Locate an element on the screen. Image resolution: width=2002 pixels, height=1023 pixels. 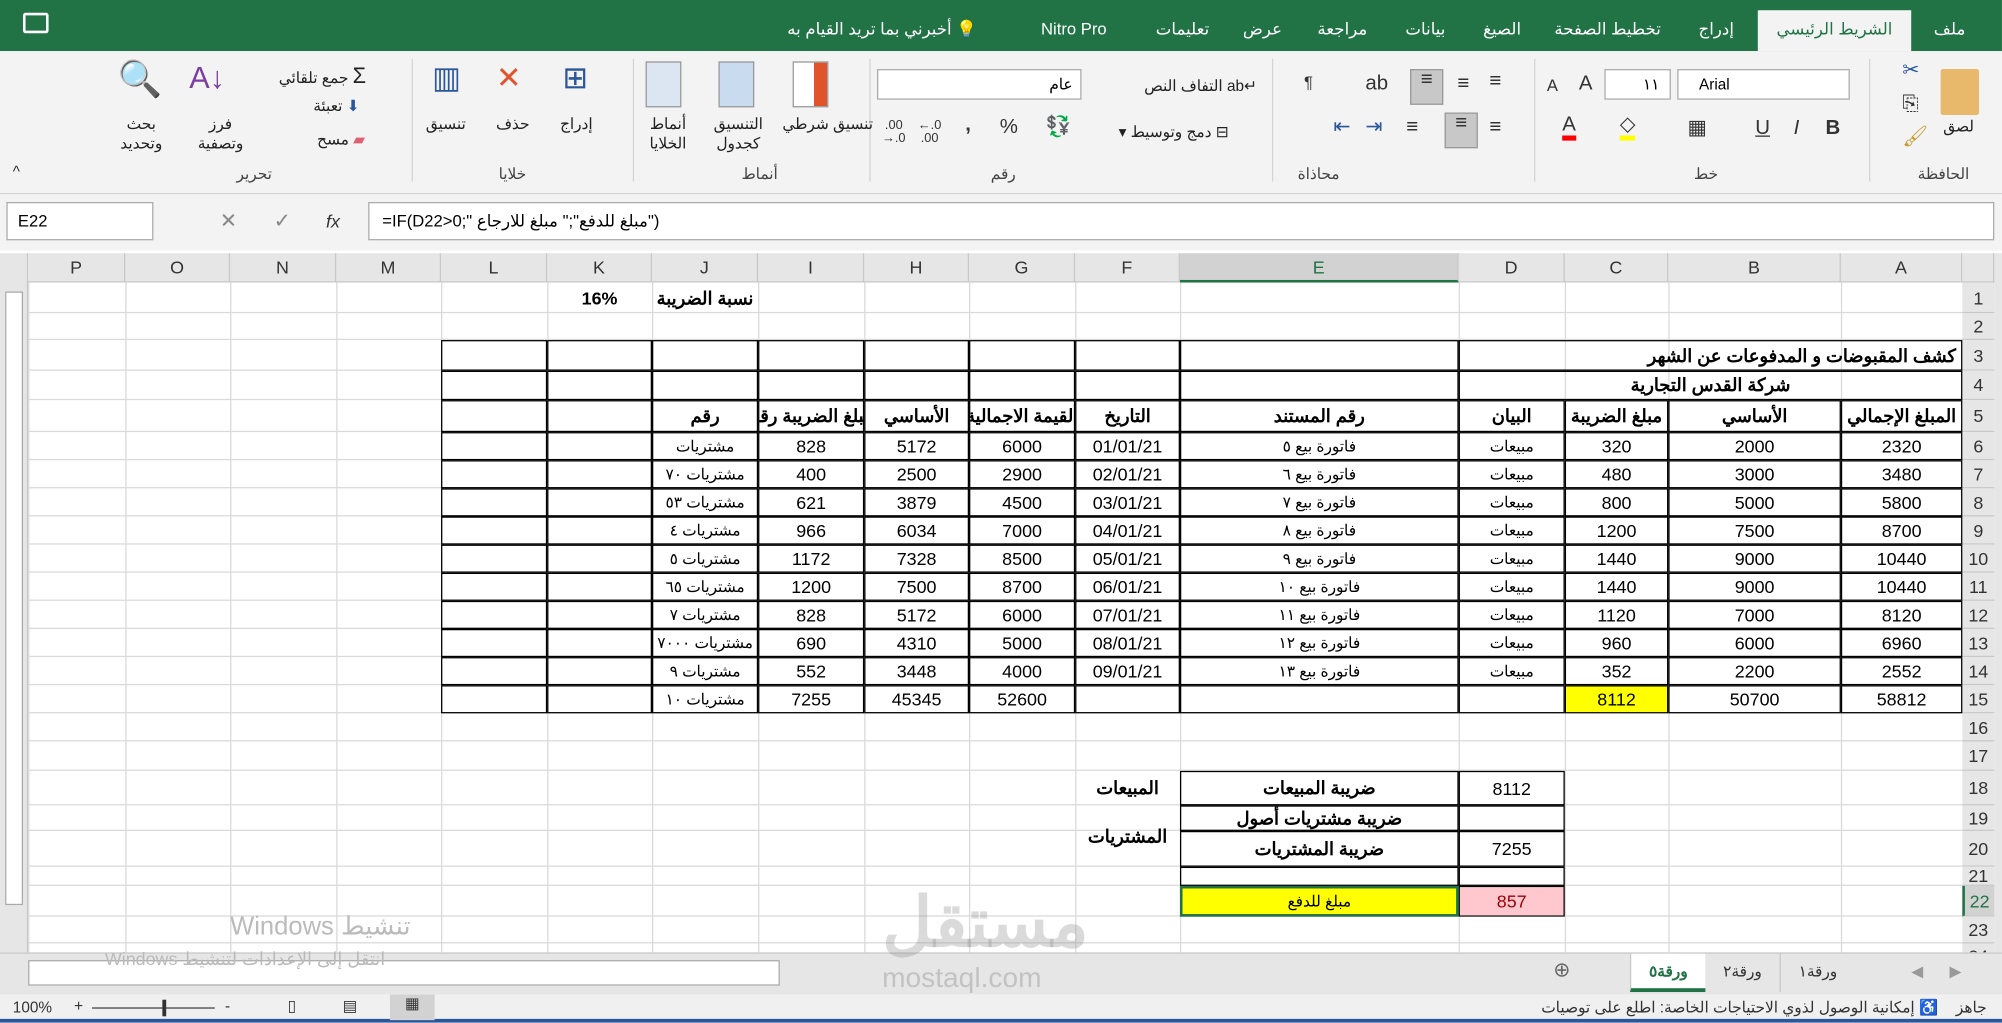
sheet-tab: ورقة١ is located at coordinates (1817, 973).